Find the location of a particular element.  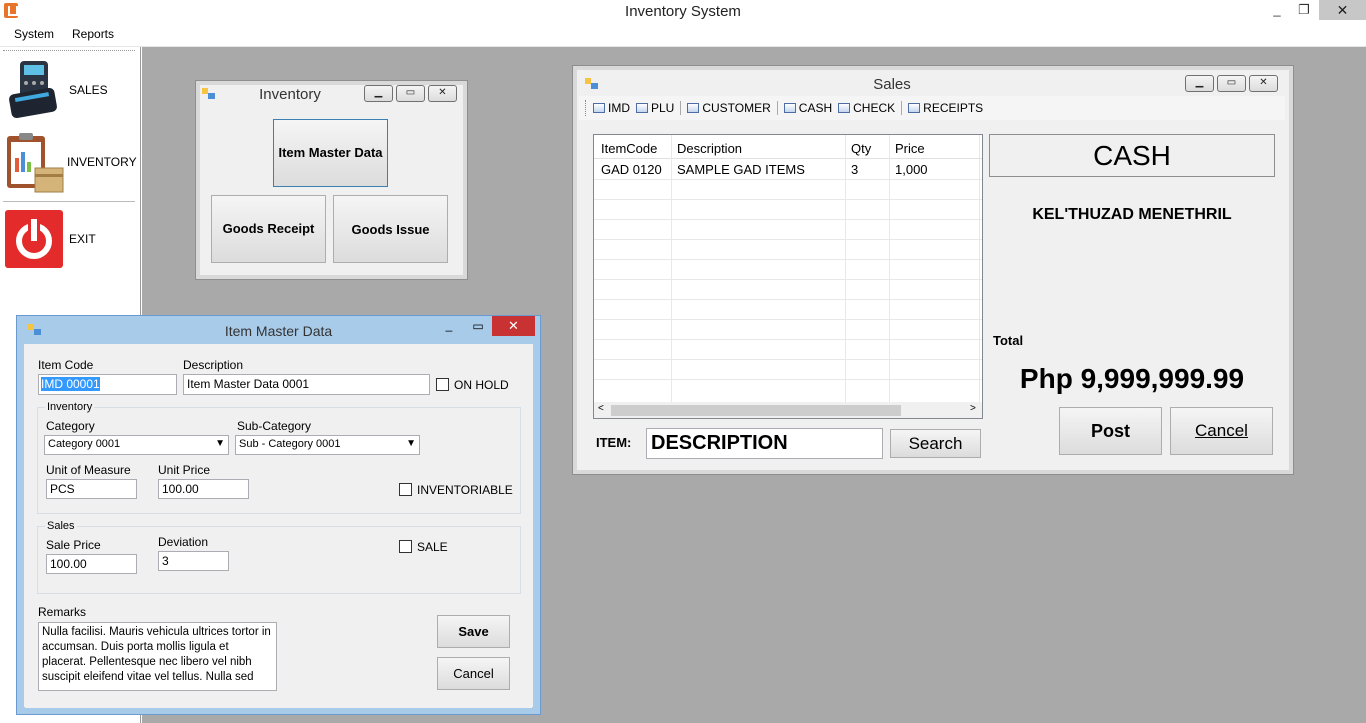

sidebar-item-inventory: INVENTORY is located at coordinates (70, 162).